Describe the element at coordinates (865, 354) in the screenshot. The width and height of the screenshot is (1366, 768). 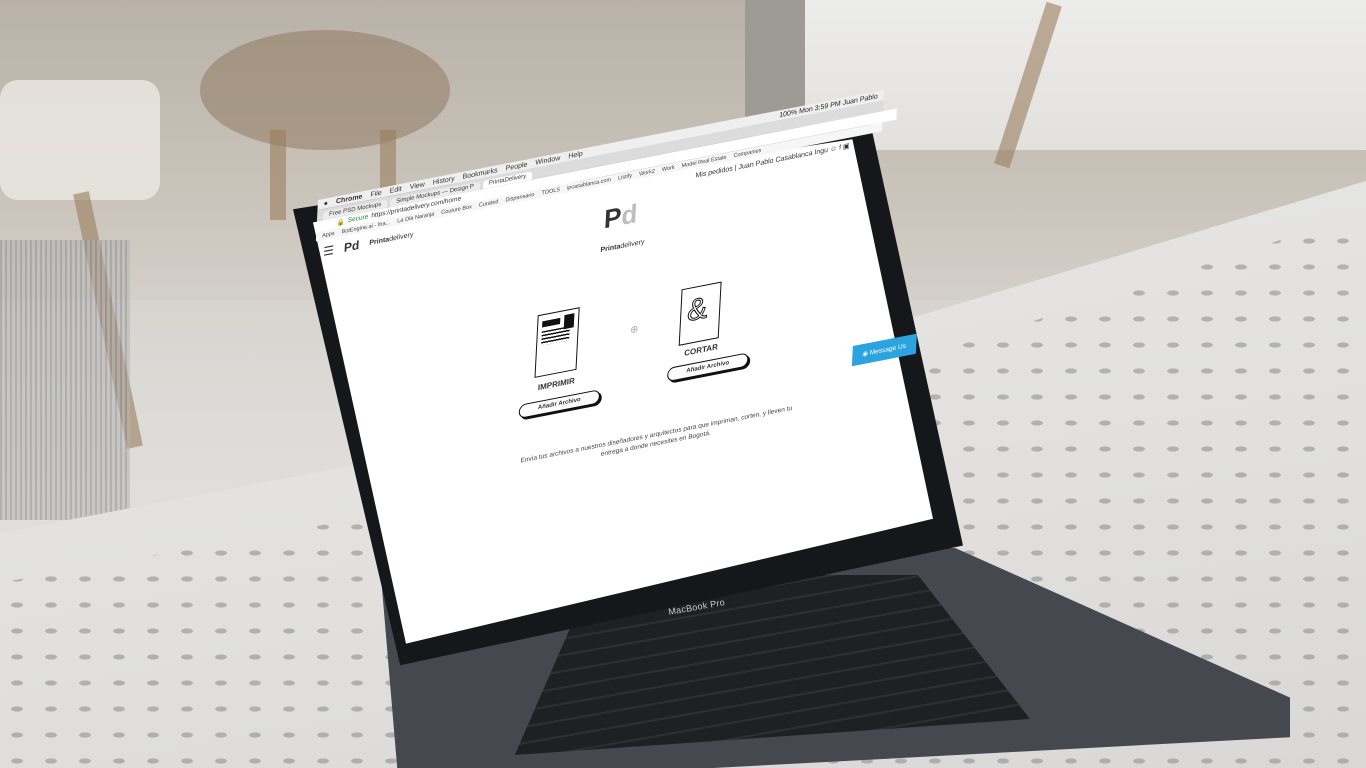
I see `messenger-icon: ◉` at that location.